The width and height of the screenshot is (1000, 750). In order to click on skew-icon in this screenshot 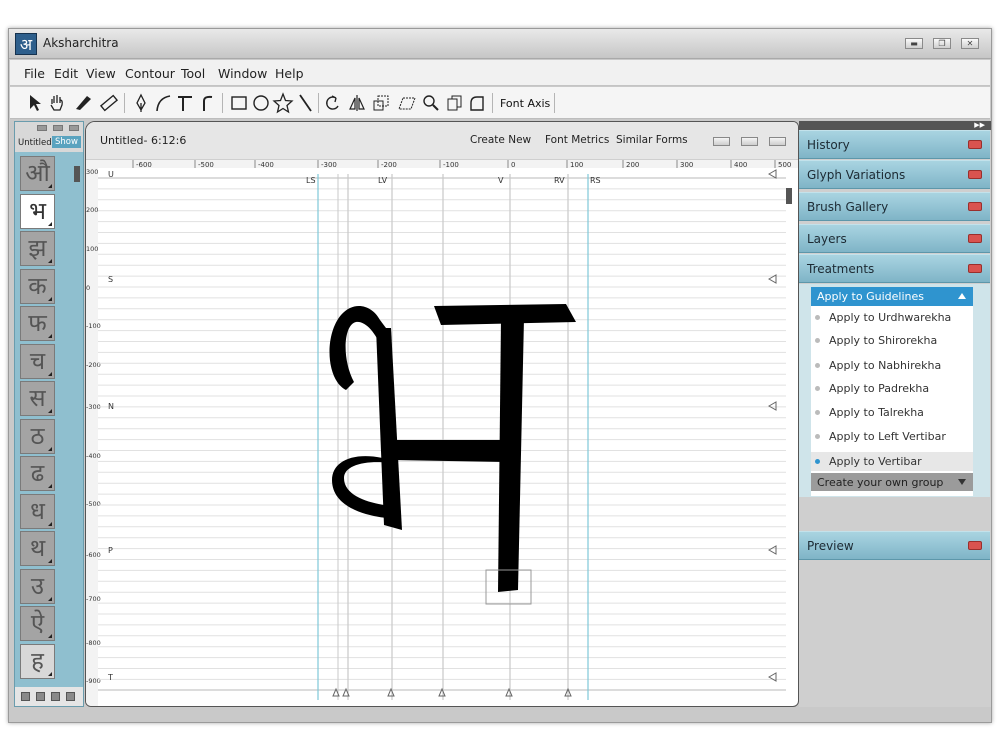, I will do `click(407, 103)`.